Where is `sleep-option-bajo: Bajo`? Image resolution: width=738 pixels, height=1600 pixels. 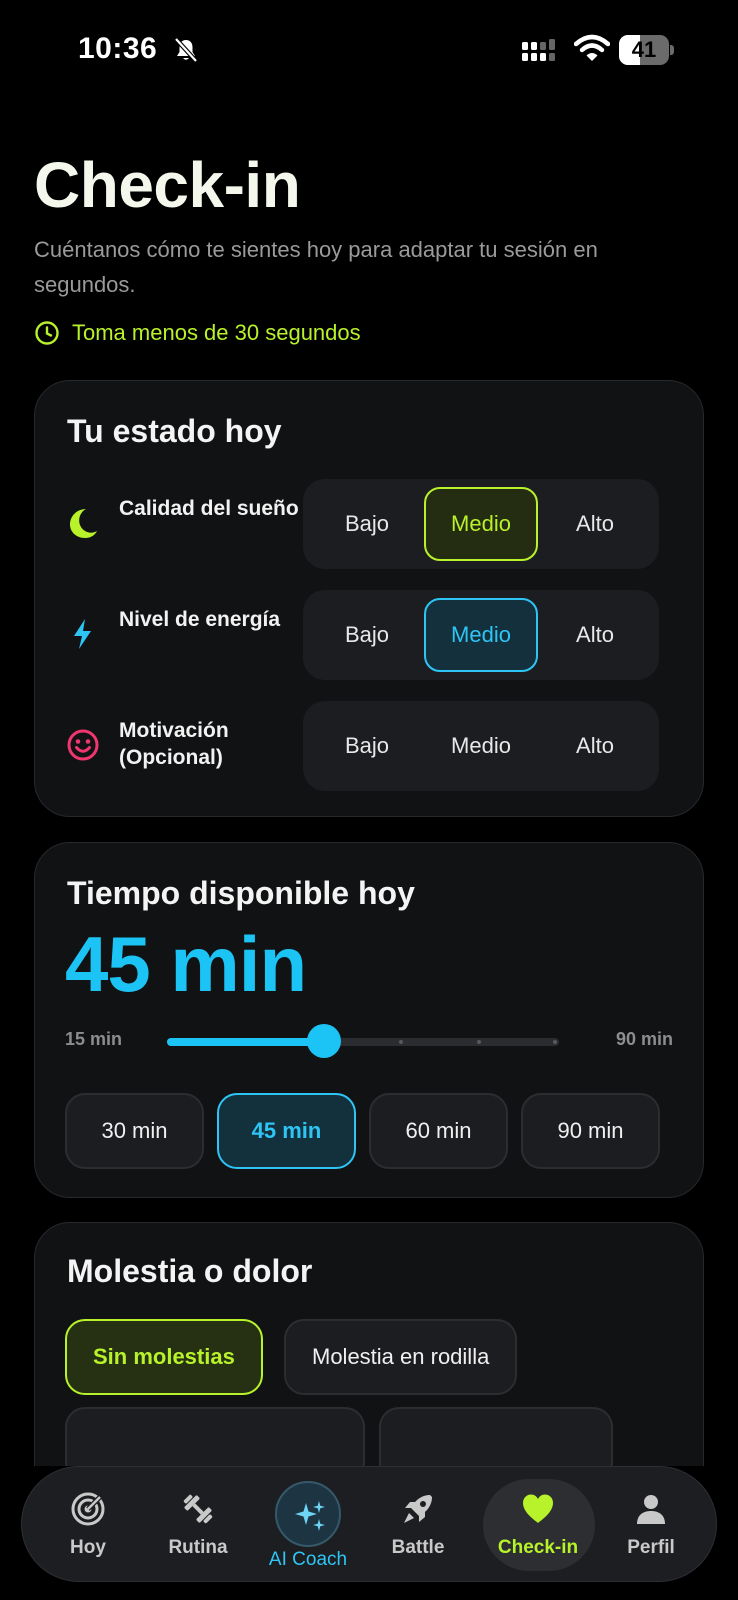 sleep-option-bajo: Bajo is located at coordinates (367, 524).